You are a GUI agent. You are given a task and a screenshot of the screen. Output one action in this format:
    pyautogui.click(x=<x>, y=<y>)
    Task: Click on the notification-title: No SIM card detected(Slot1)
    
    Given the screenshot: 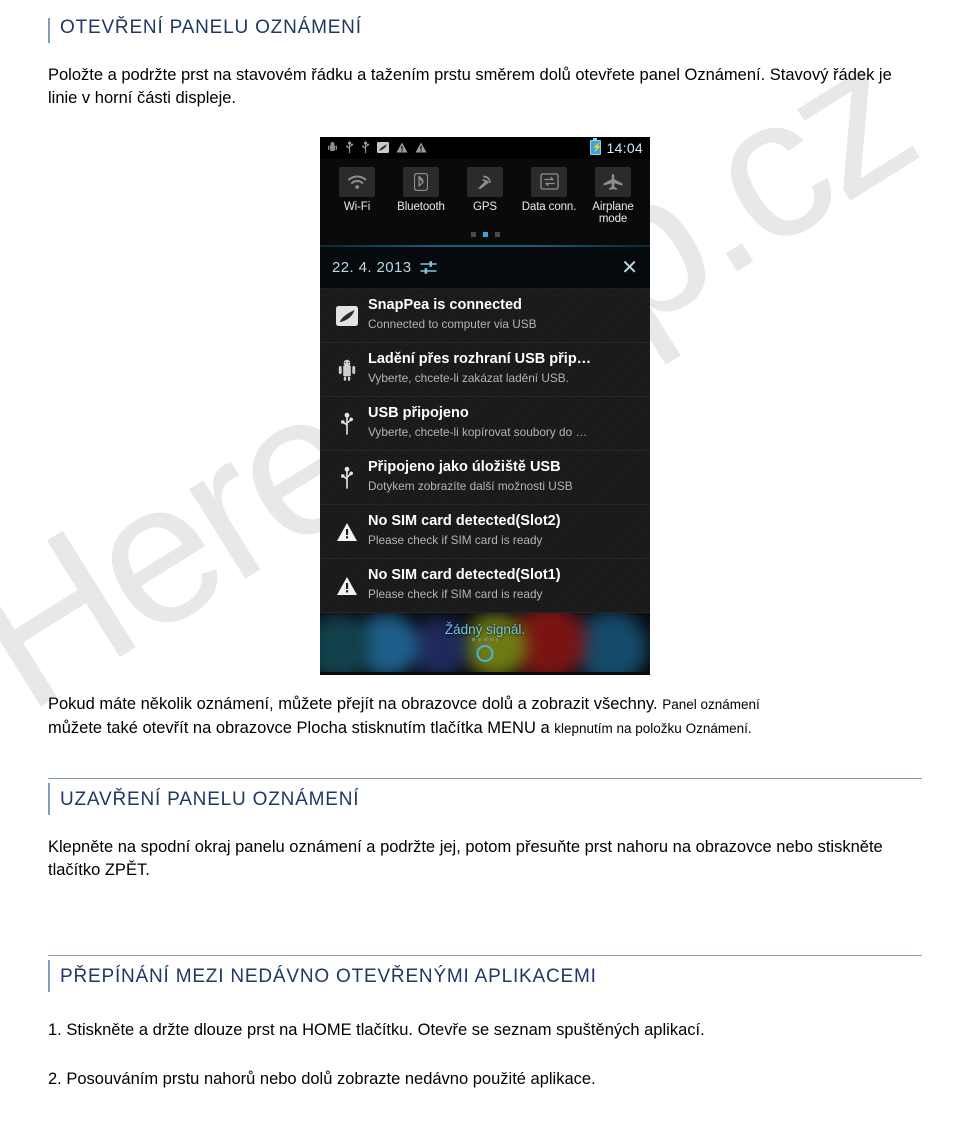 What is the action you would take?
    pyautogui.click(x=464, y=575)
    